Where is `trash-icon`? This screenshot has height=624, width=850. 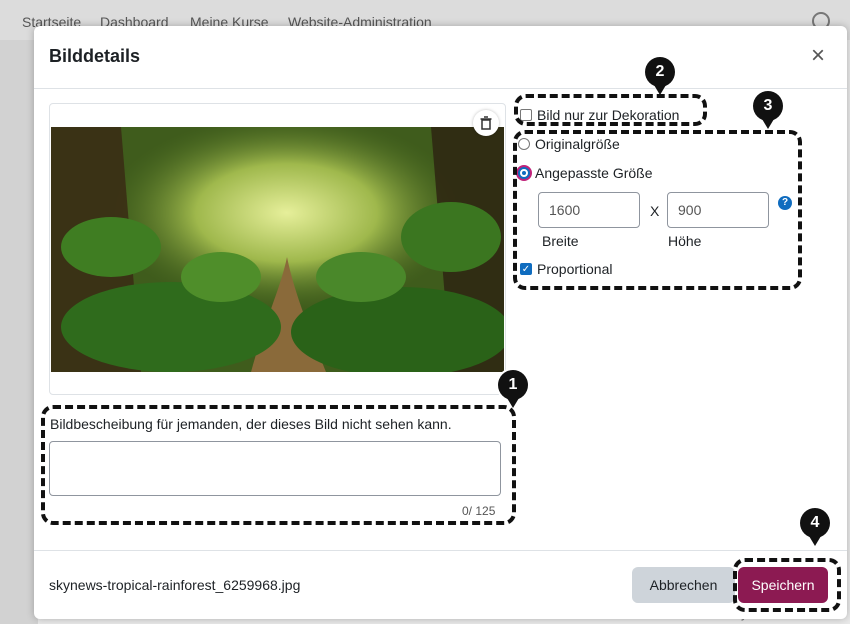 trash-icon is located at coordinates (486, 123).